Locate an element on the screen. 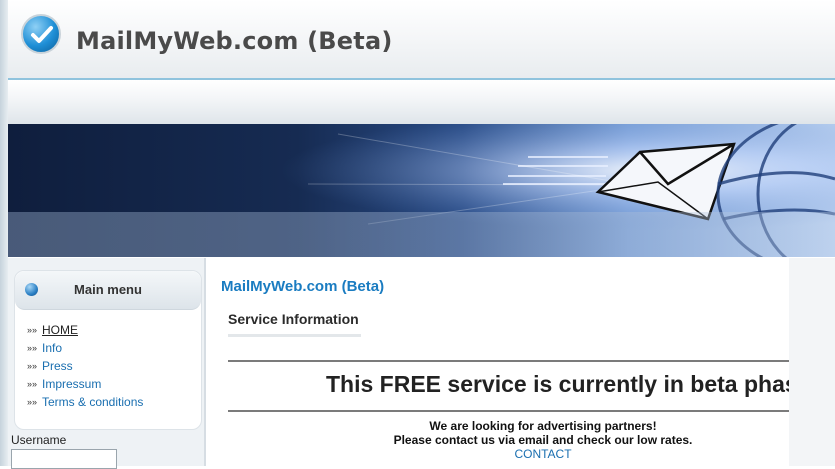  main-menu-title: Main menu is located at coordinates (108, 289).